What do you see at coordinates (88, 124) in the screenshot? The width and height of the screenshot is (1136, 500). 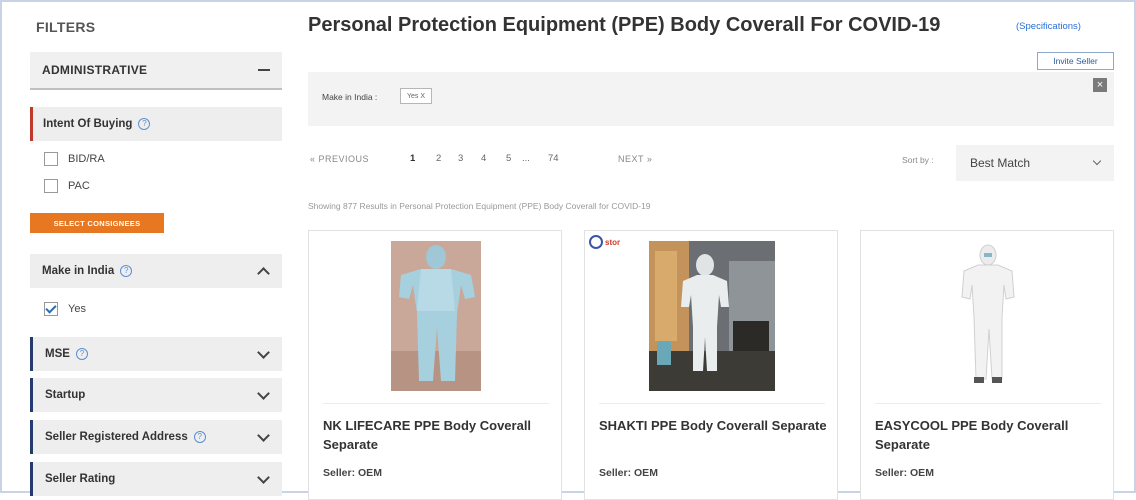 I see `intent-of-buying-label: Intent Of Buying` at bounding box center [88, 124].